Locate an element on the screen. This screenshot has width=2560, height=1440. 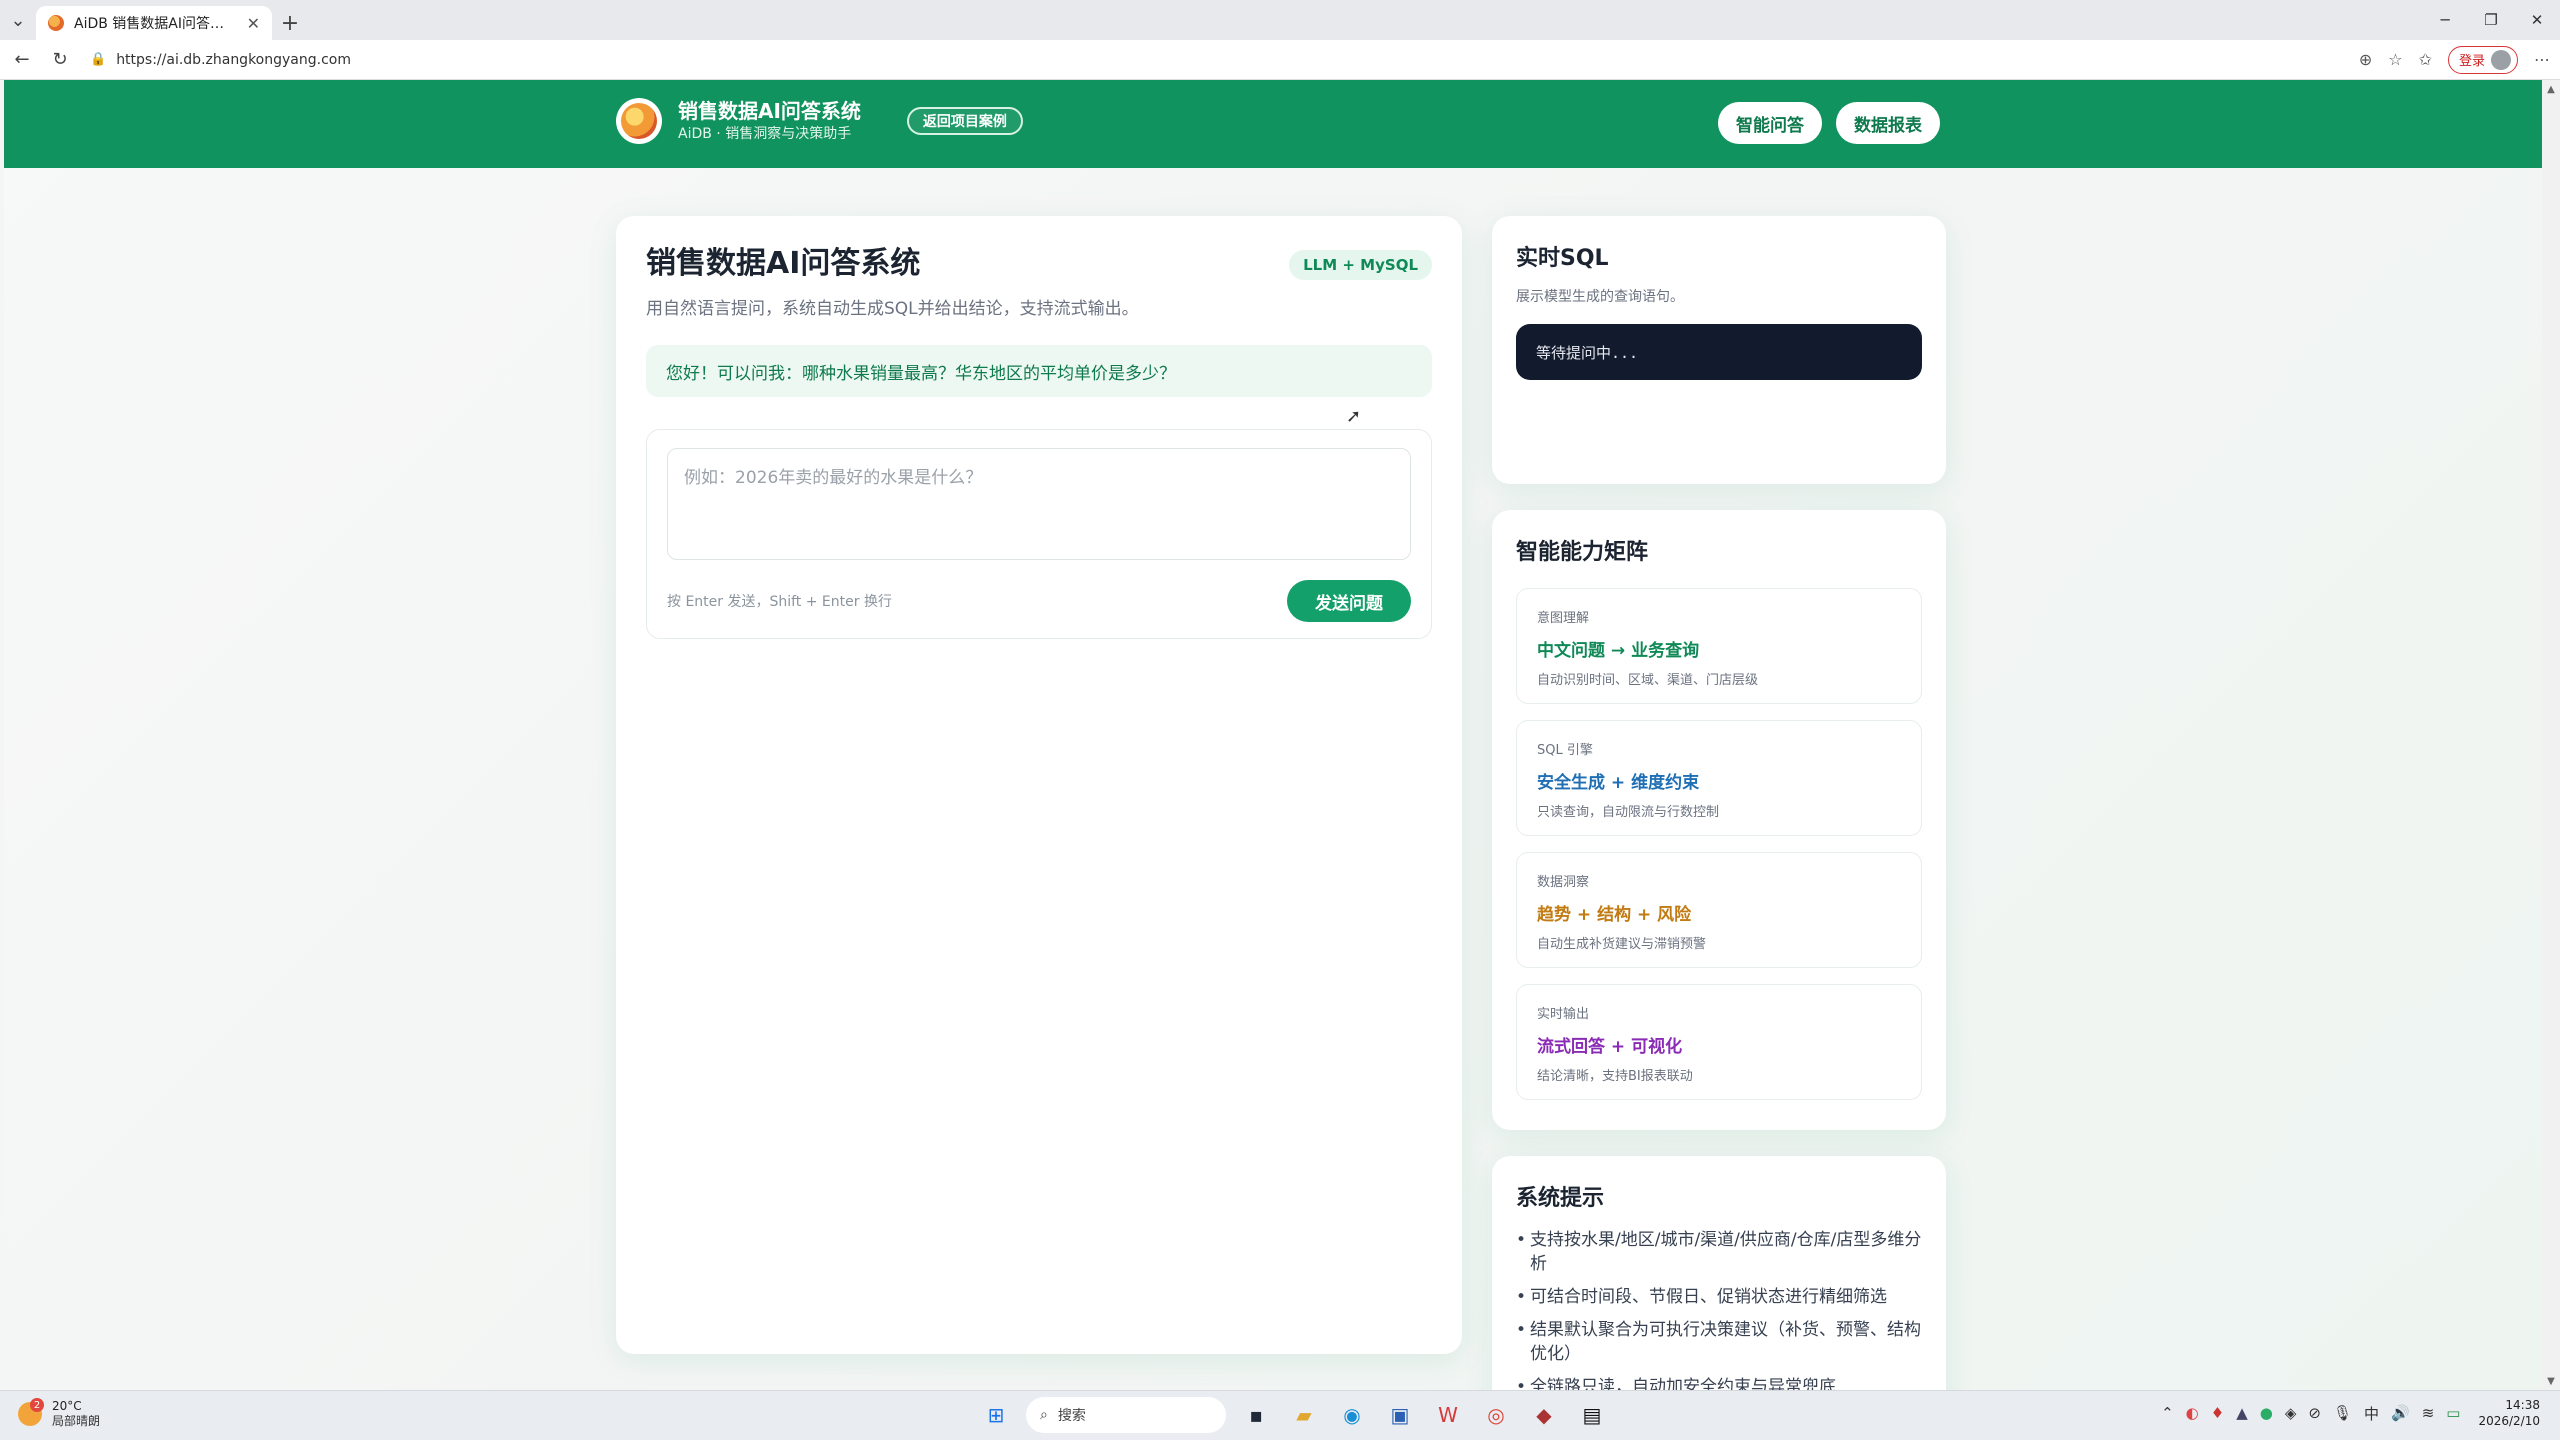
tab-title: AiDB 销售数据AI问答系统 is located at coordinates (155, 24).